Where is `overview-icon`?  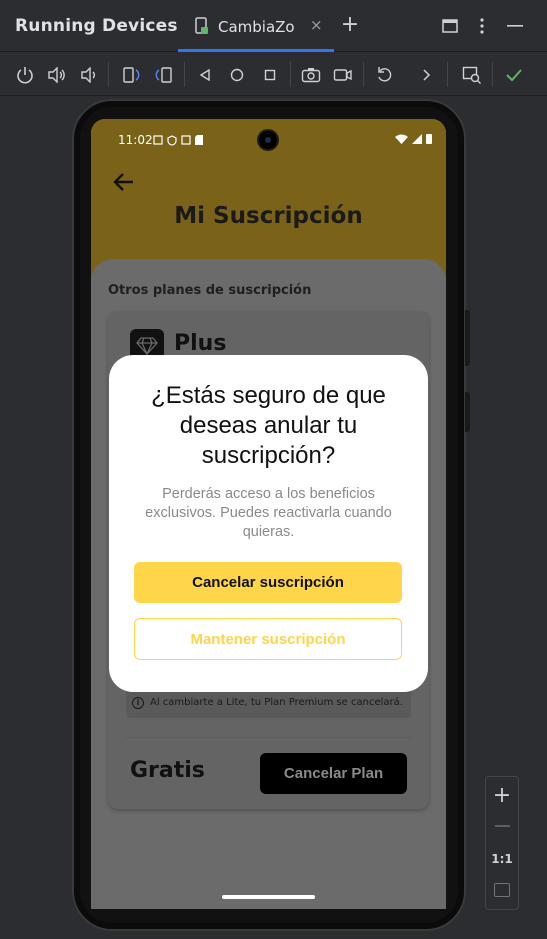
overview-icon is located at coordinates (270, 75).